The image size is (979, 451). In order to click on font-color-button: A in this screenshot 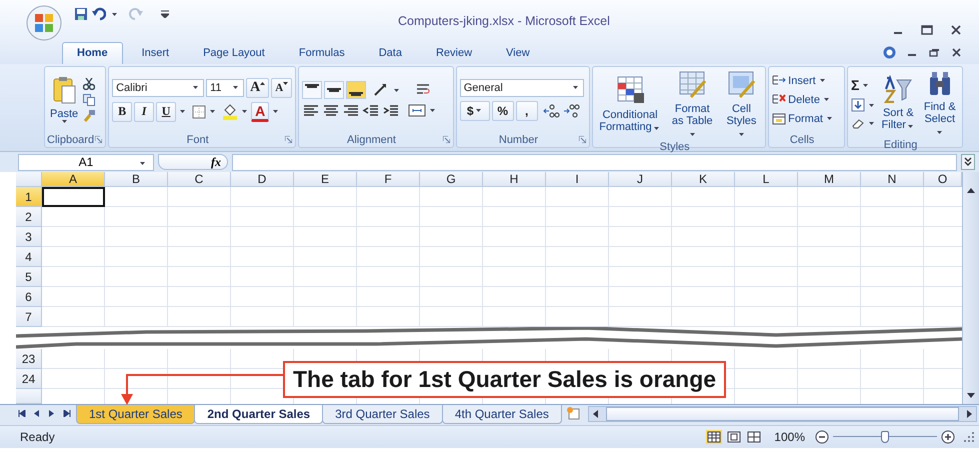, I will do `click(260, 112)`.